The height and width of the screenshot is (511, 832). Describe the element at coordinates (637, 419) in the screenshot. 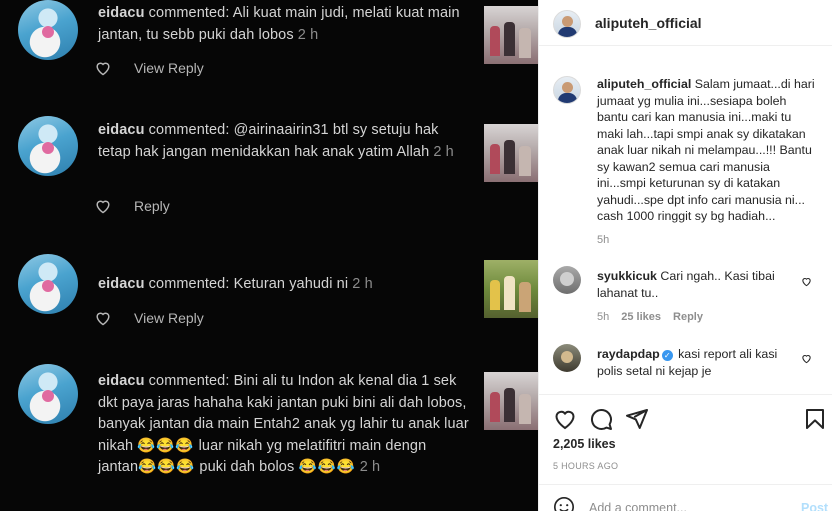

I see `share-icon` at that location.